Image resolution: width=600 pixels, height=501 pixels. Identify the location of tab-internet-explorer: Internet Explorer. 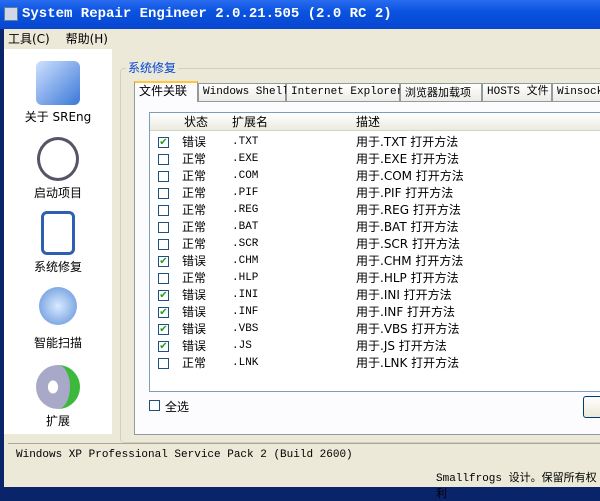
(344, 92).